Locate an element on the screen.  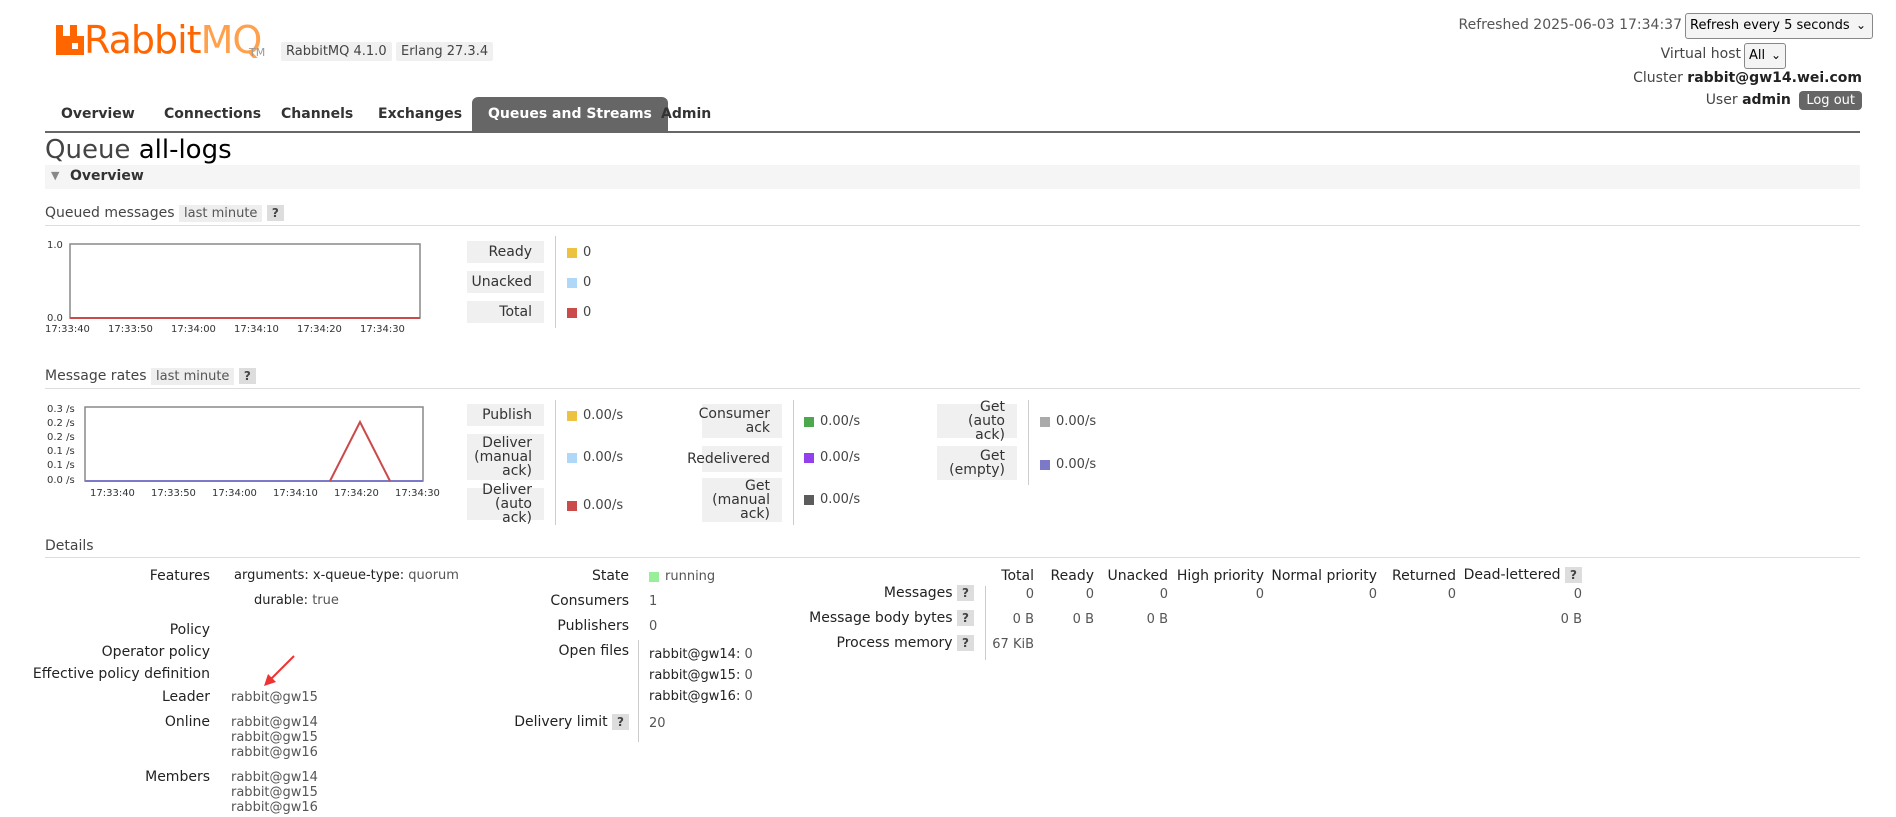
legend-total-value: 0 is located at coordinates (579, 312).